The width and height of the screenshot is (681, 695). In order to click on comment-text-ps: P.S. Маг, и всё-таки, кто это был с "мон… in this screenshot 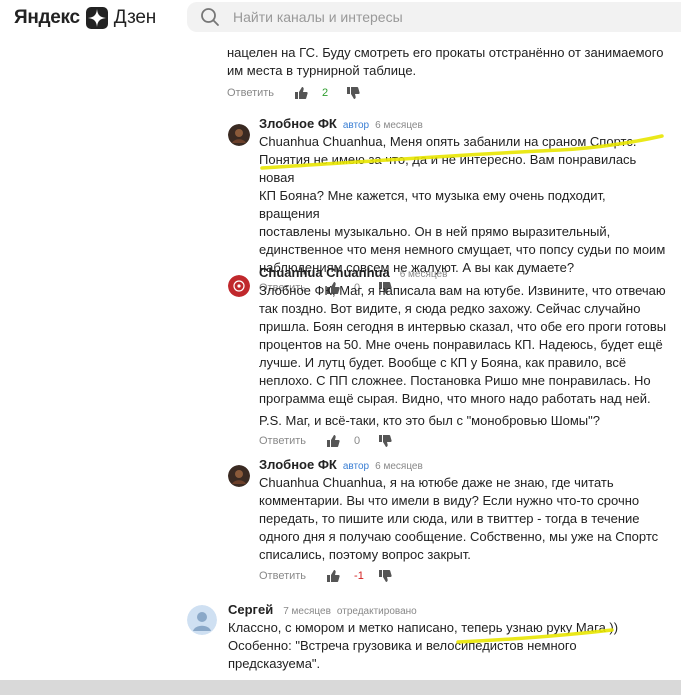, I will do `click(429, 420)`.